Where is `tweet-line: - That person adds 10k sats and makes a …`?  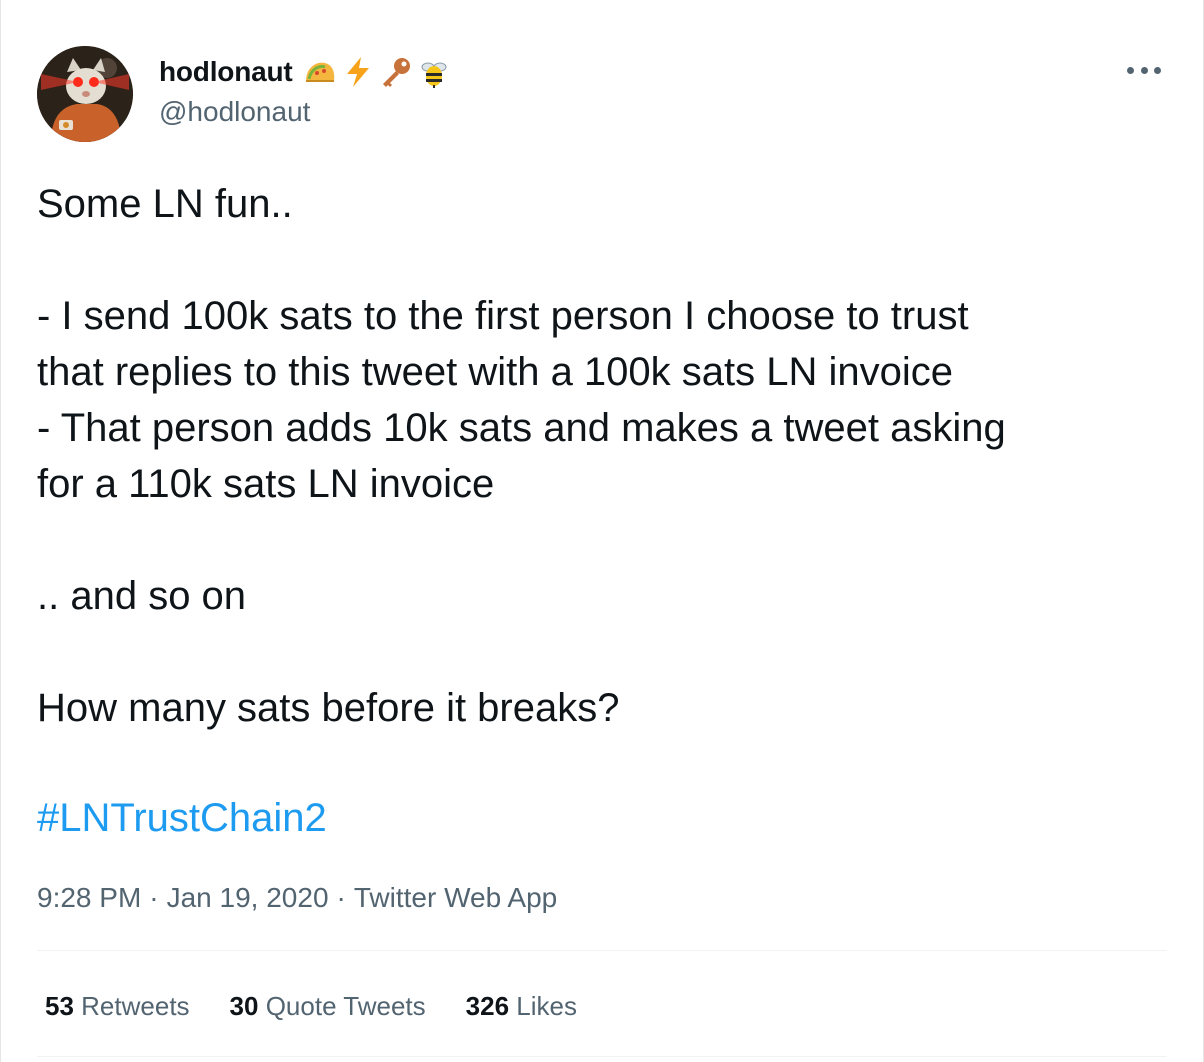
tweet-line: - That person adds 10k sats and makes a … is located at coordinates (521, 428).